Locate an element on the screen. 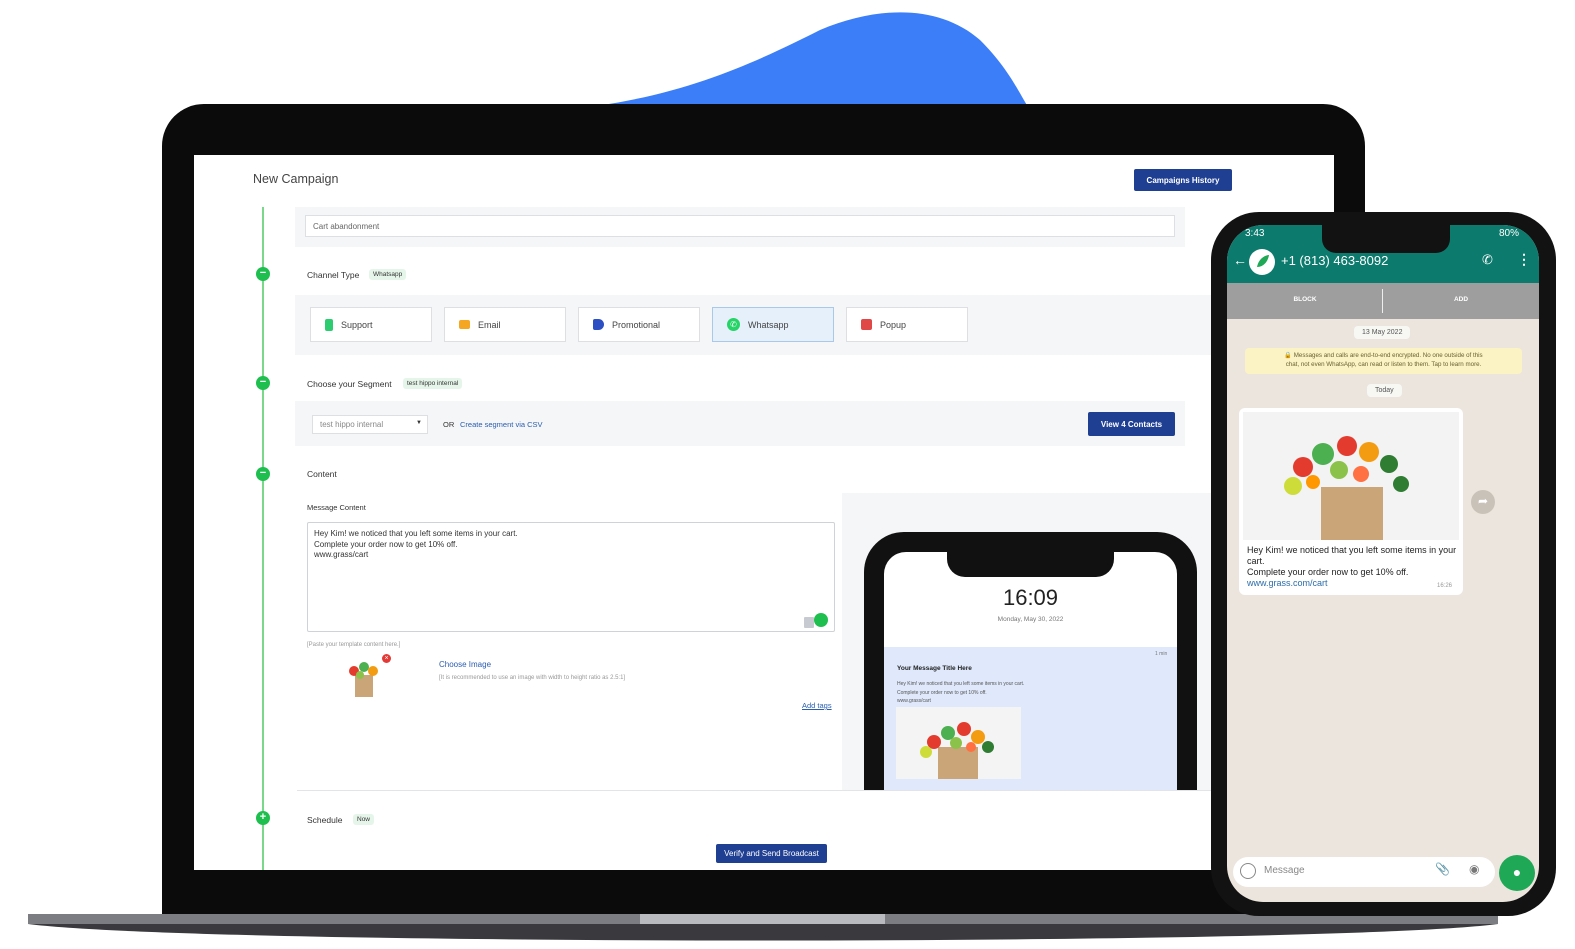  schedule-label: Schedule is located at coordinates (325, 820).